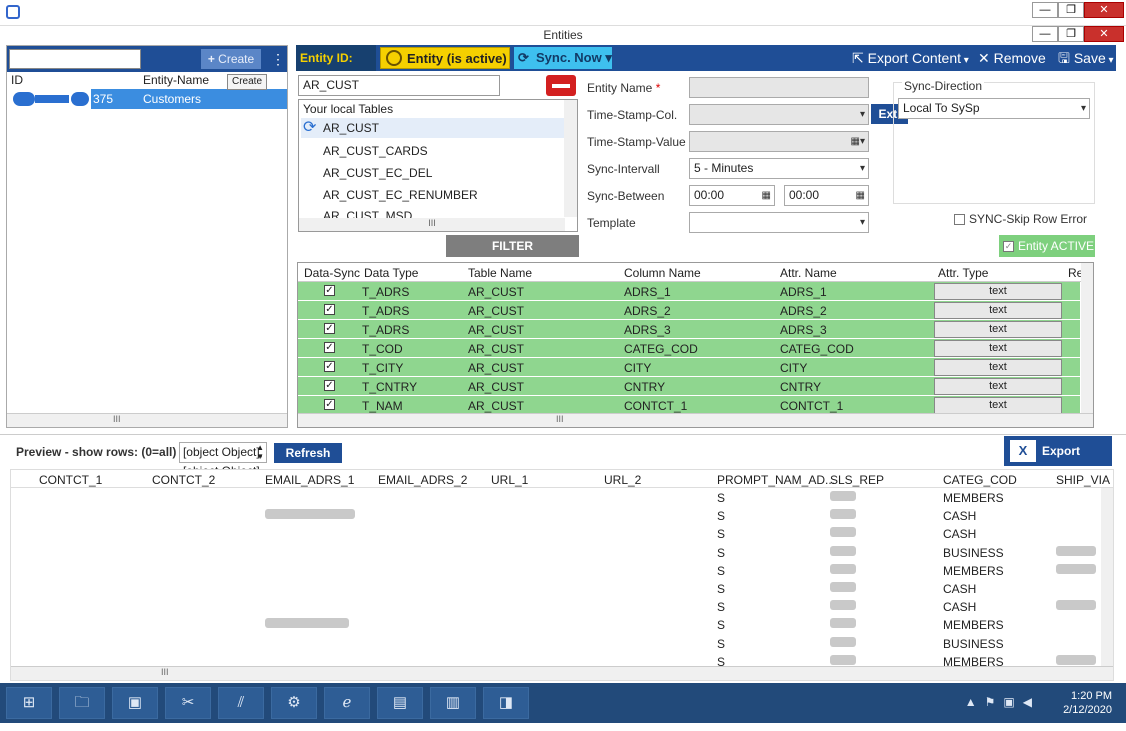 The image size is (1126, 731). I want to click on skip-row-error-checkbox: SYNC-Skip Row Error, so click(1020, 219).